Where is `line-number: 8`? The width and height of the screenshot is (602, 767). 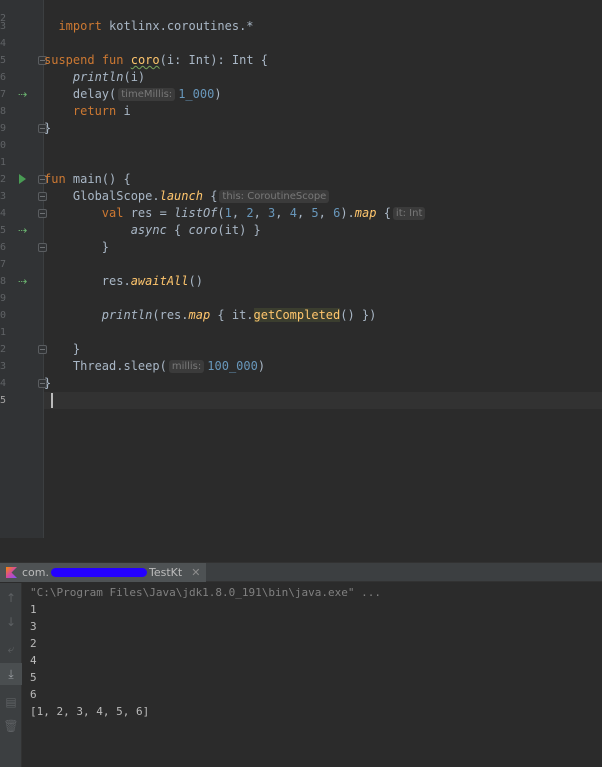
line-number: 8 is located at coordinates (3, 111).